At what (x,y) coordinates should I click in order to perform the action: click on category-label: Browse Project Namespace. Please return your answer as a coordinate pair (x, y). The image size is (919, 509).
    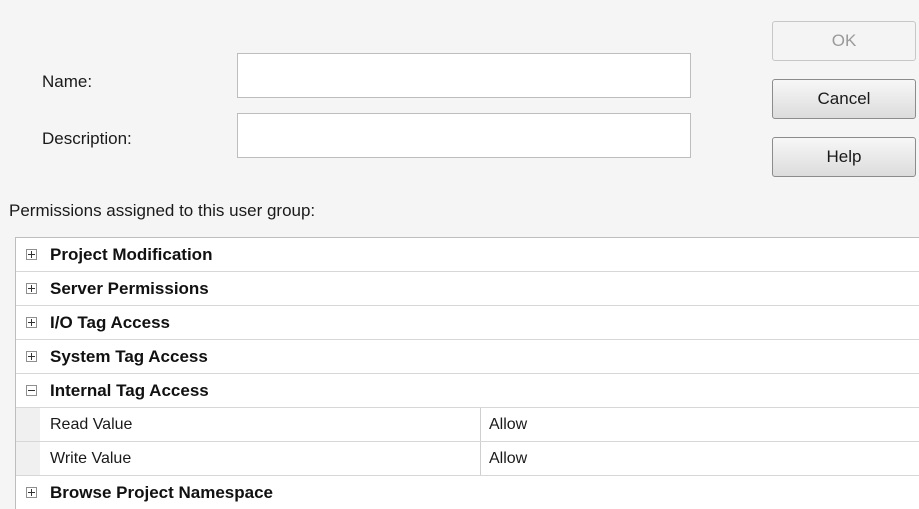
    Looking at the image, I should click on (161, 492).